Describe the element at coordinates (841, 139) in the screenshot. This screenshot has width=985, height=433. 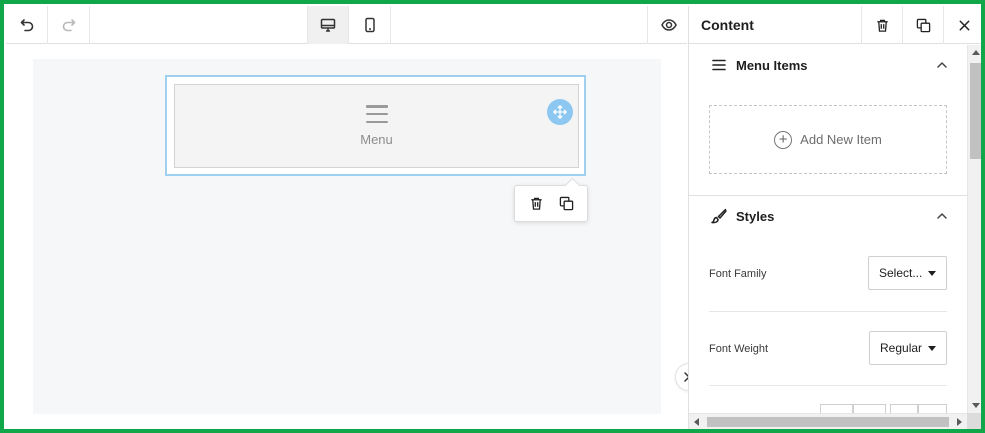
I see `add-new-item-label: Add New Item` at that location.